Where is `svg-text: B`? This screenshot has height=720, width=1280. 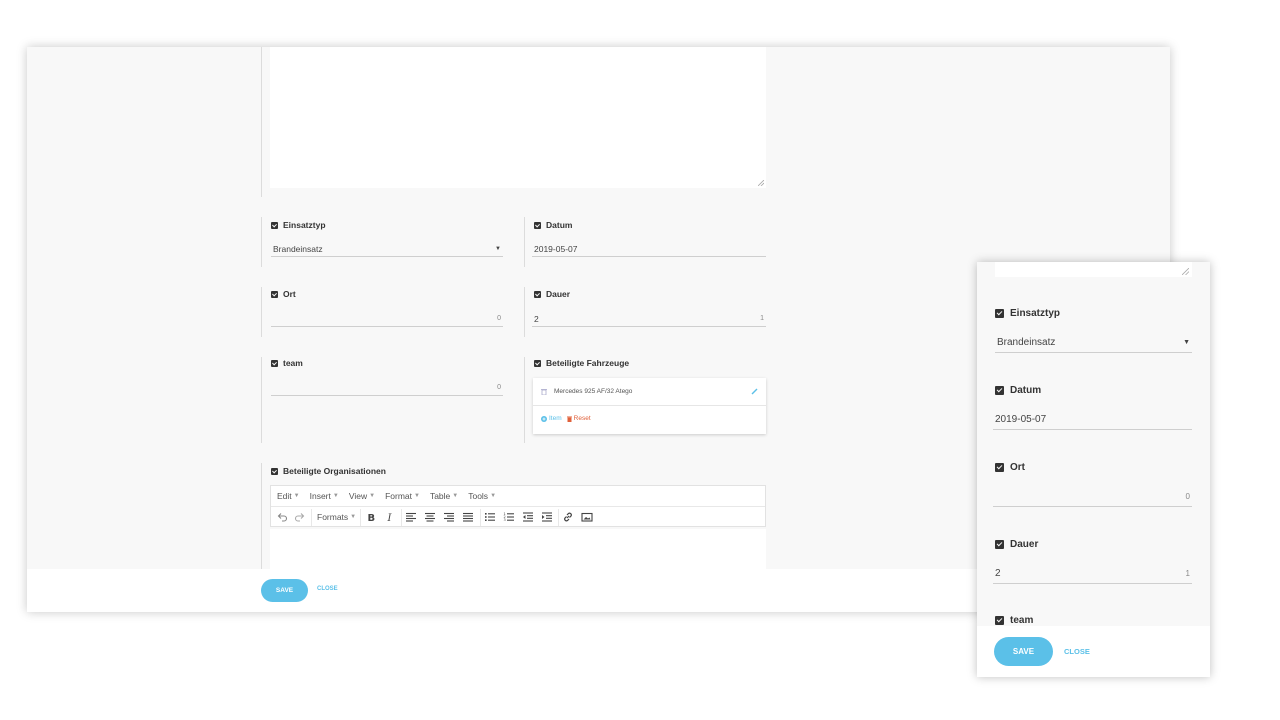 svg-text: B is located at coordinates (372, 518).